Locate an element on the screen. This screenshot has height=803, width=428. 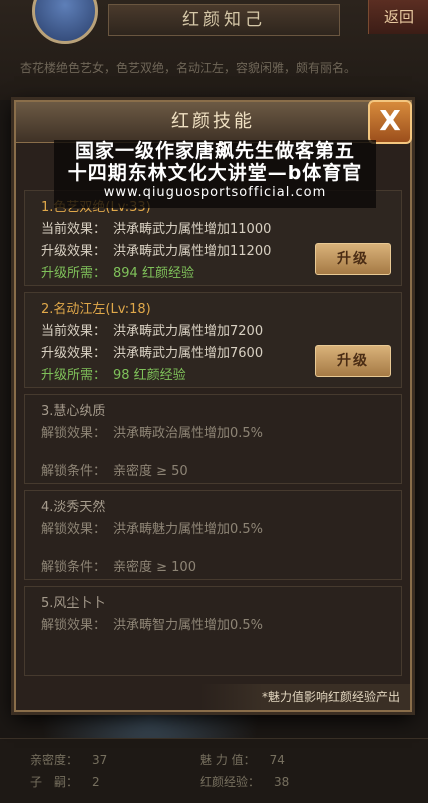
back-button: 返回 is located at coordinates (398, 17).